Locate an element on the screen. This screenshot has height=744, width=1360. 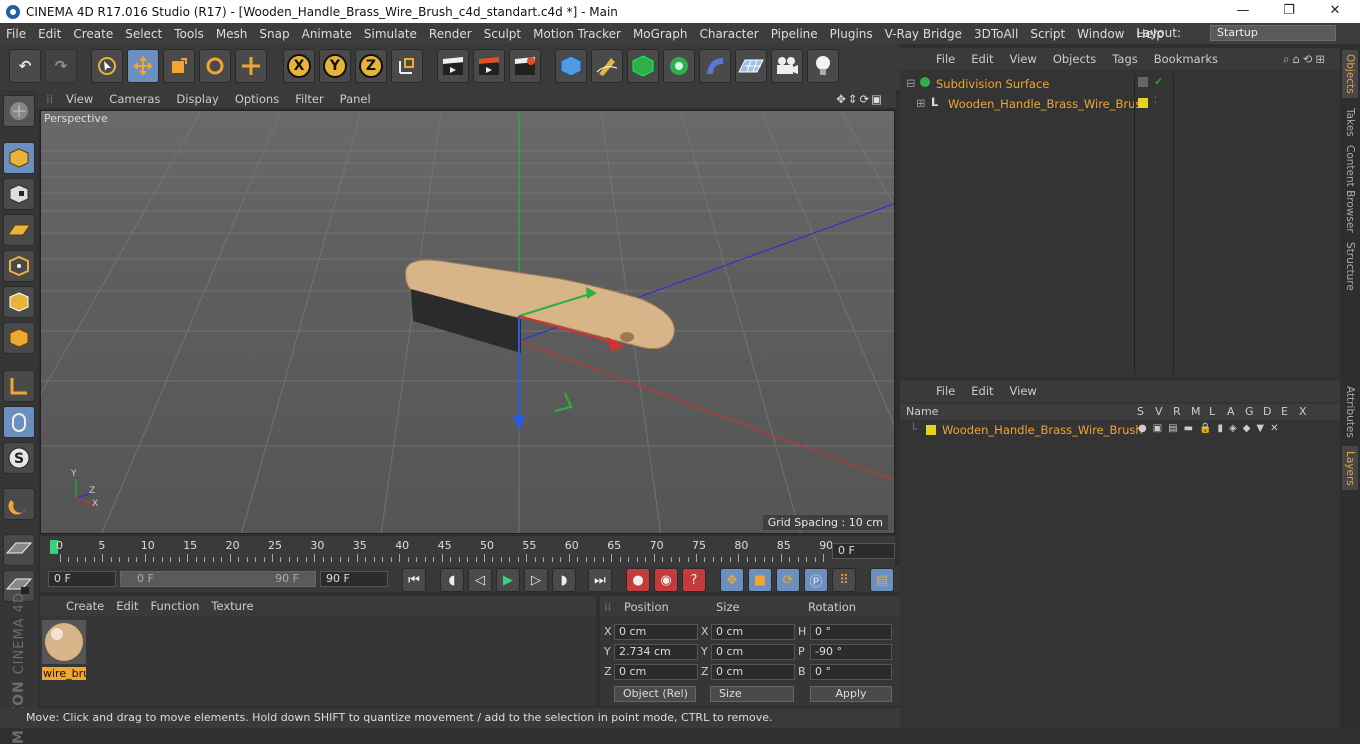
menu-select: Select is located at coordinates (143, 34).